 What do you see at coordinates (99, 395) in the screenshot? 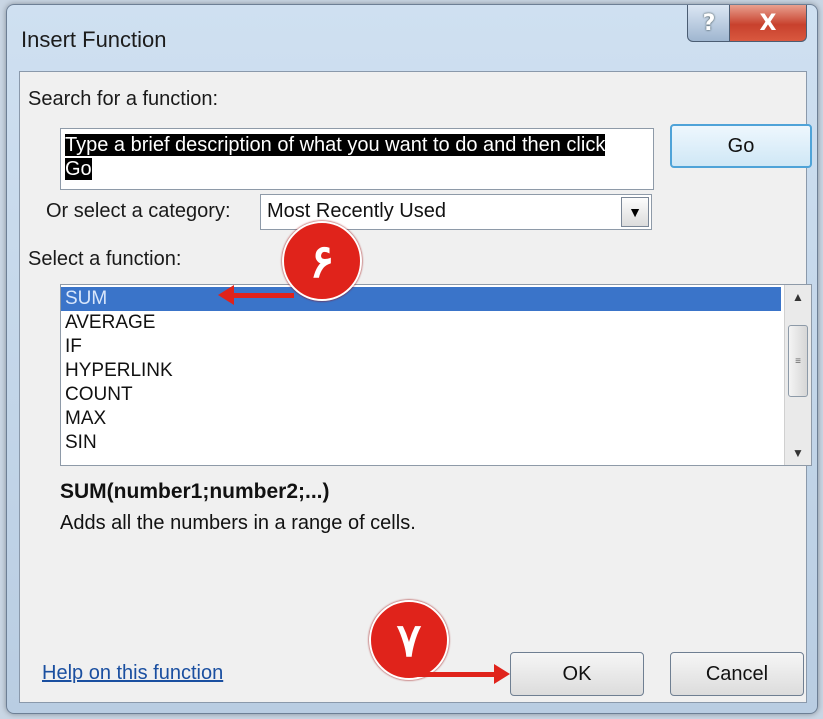
I see `function-item-count: COUNT` at bounding box center [99, 395].